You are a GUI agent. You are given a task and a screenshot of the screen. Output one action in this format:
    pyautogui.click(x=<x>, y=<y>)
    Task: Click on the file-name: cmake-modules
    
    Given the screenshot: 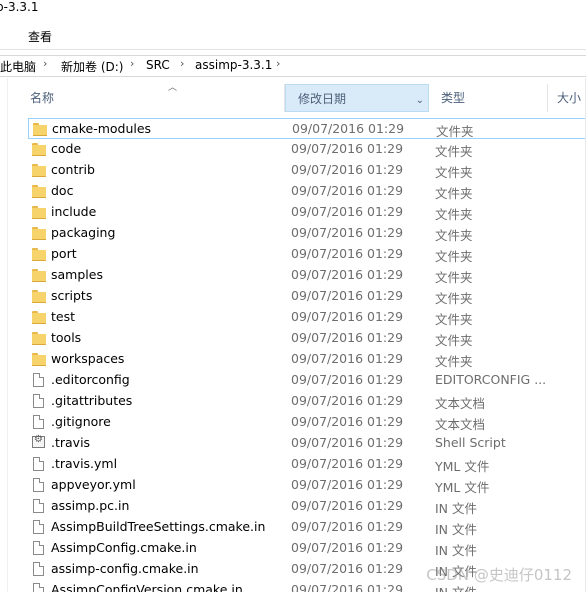 What is the action you would take?
    pyautogui.click(x=101, y=128)
    